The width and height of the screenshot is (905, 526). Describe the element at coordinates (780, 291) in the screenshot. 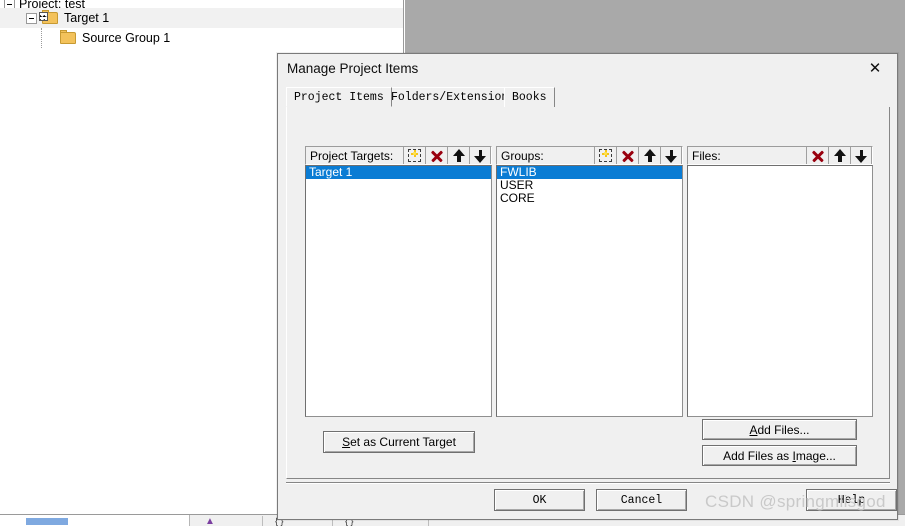

I see `files-list` at that location.